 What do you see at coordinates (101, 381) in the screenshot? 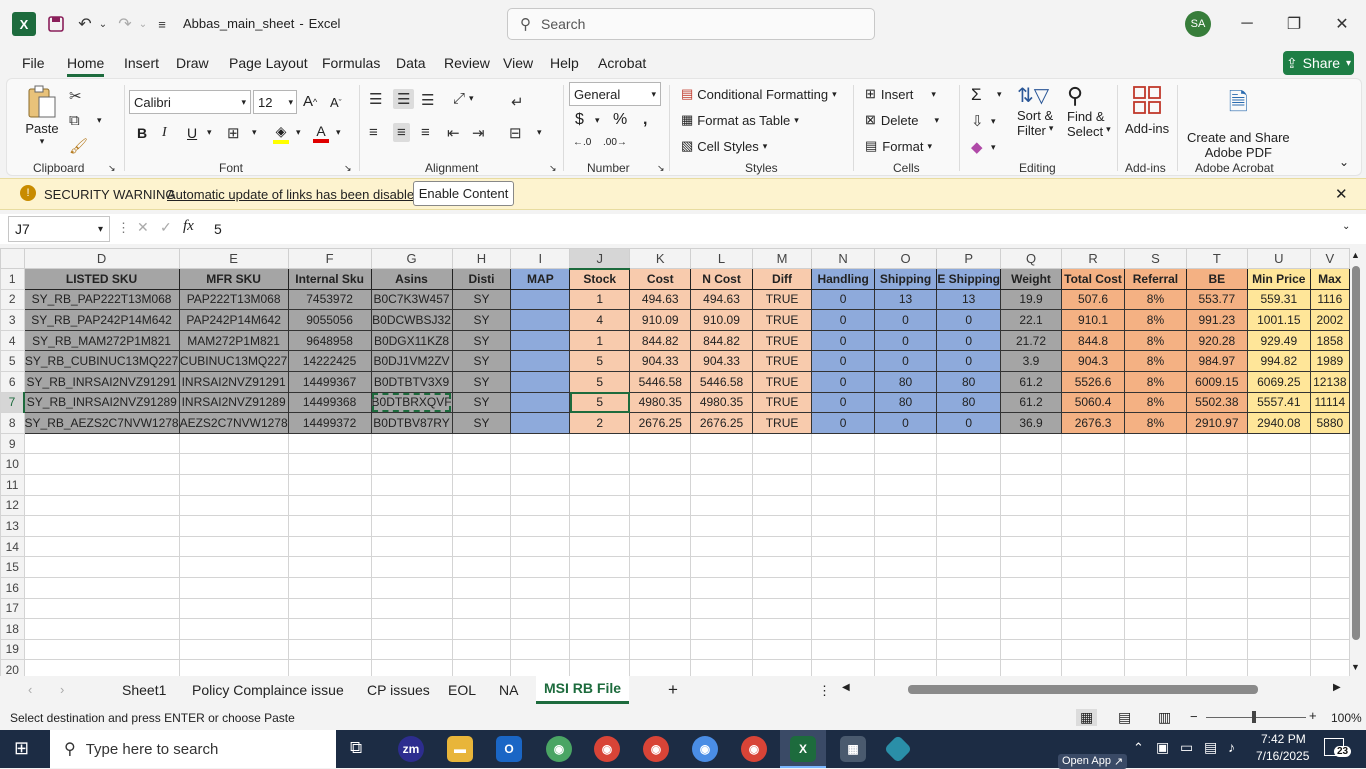
I see `data-cell: SY_RB_INRSAI2NVZ91291` at bounding box center [101, 381].